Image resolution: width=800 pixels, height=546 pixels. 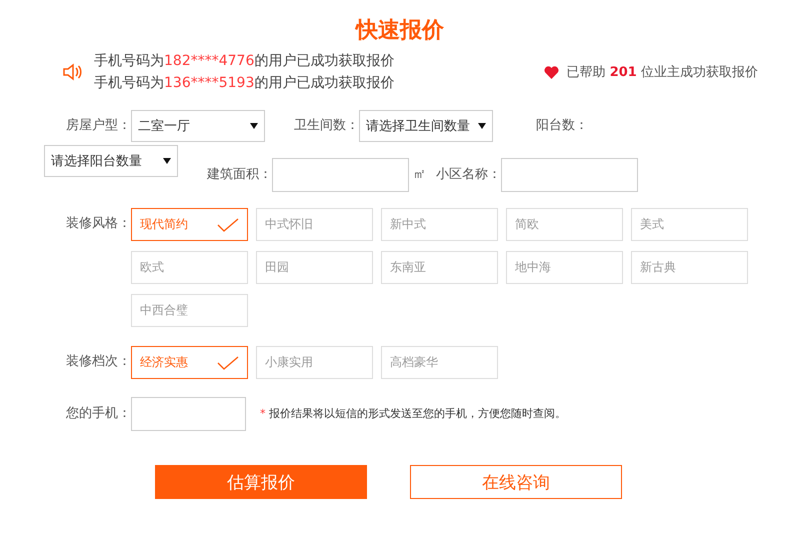 What do you see at coordinates (189, 362) in the screenshot?
I see `option-button: 经济实惠` at bounding box center [189, 362].